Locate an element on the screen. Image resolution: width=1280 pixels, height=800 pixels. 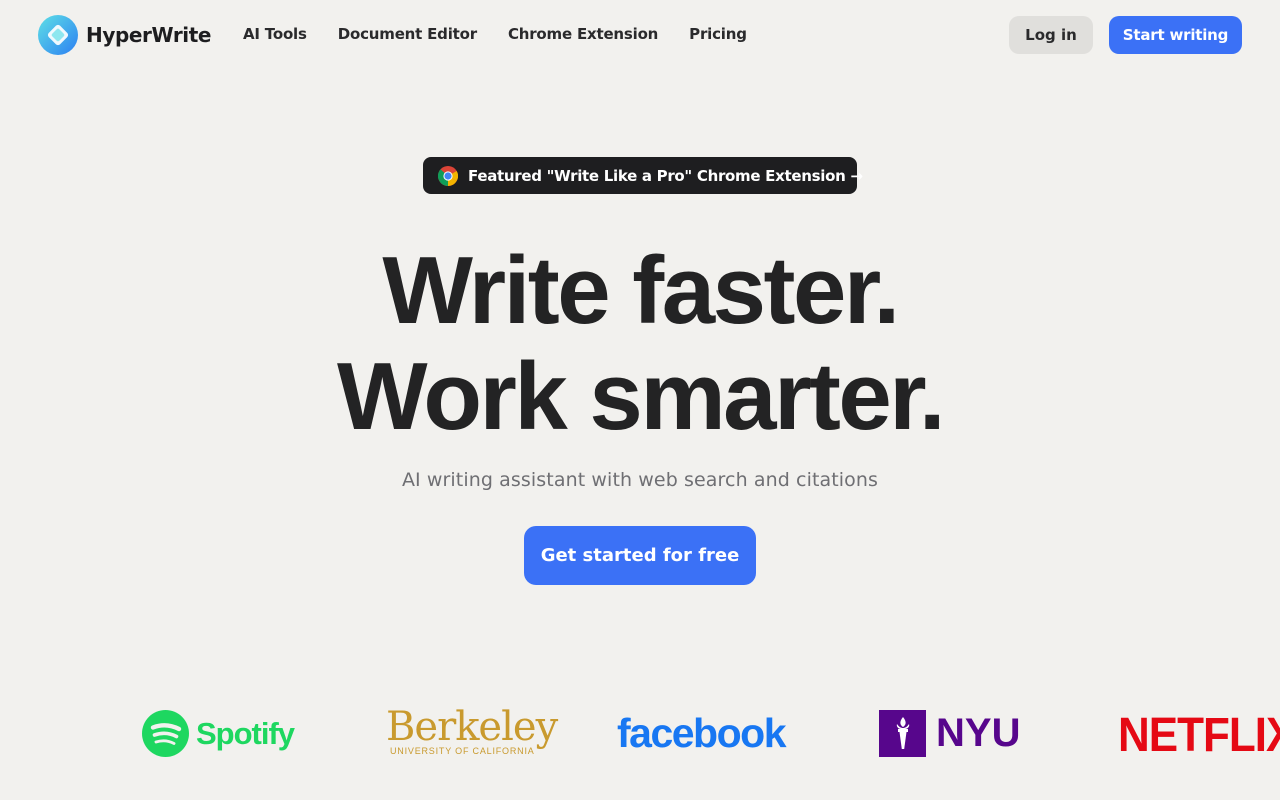
brand-home-link: HyperWrite is located at coordinates (124, 35).